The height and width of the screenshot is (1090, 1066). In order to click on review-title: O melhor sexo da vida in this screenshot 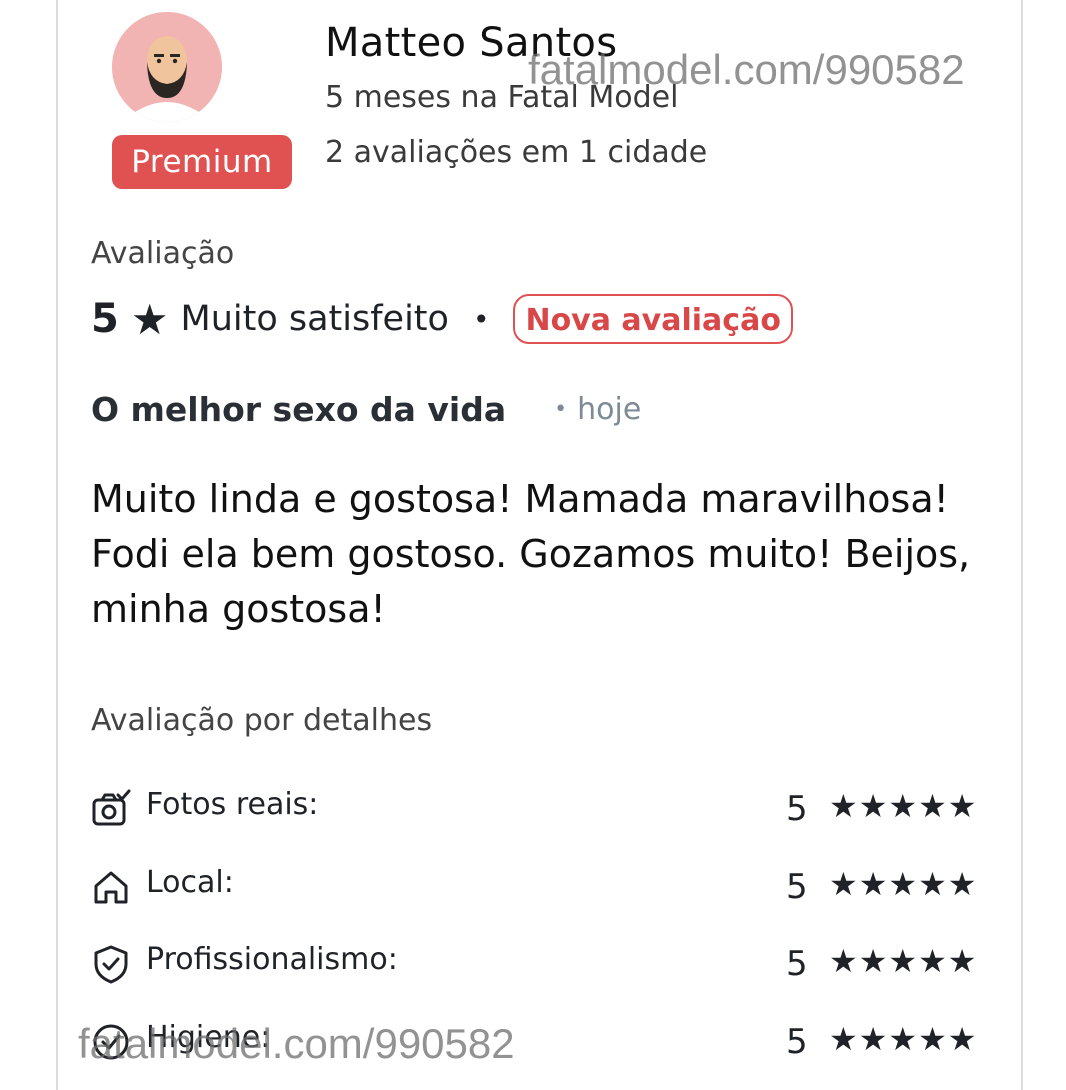, I will do `click(299, 409)`.